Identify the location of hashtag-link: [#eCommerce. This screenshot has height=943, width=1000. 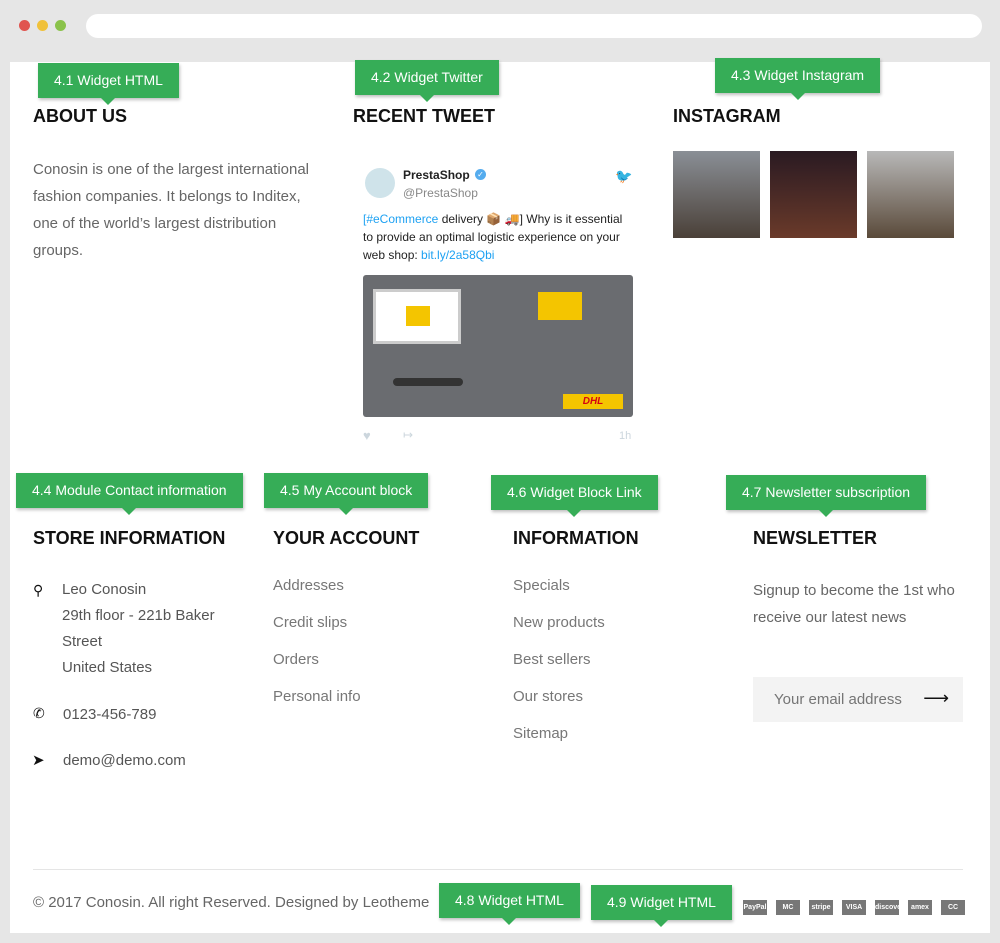
(400, 219).